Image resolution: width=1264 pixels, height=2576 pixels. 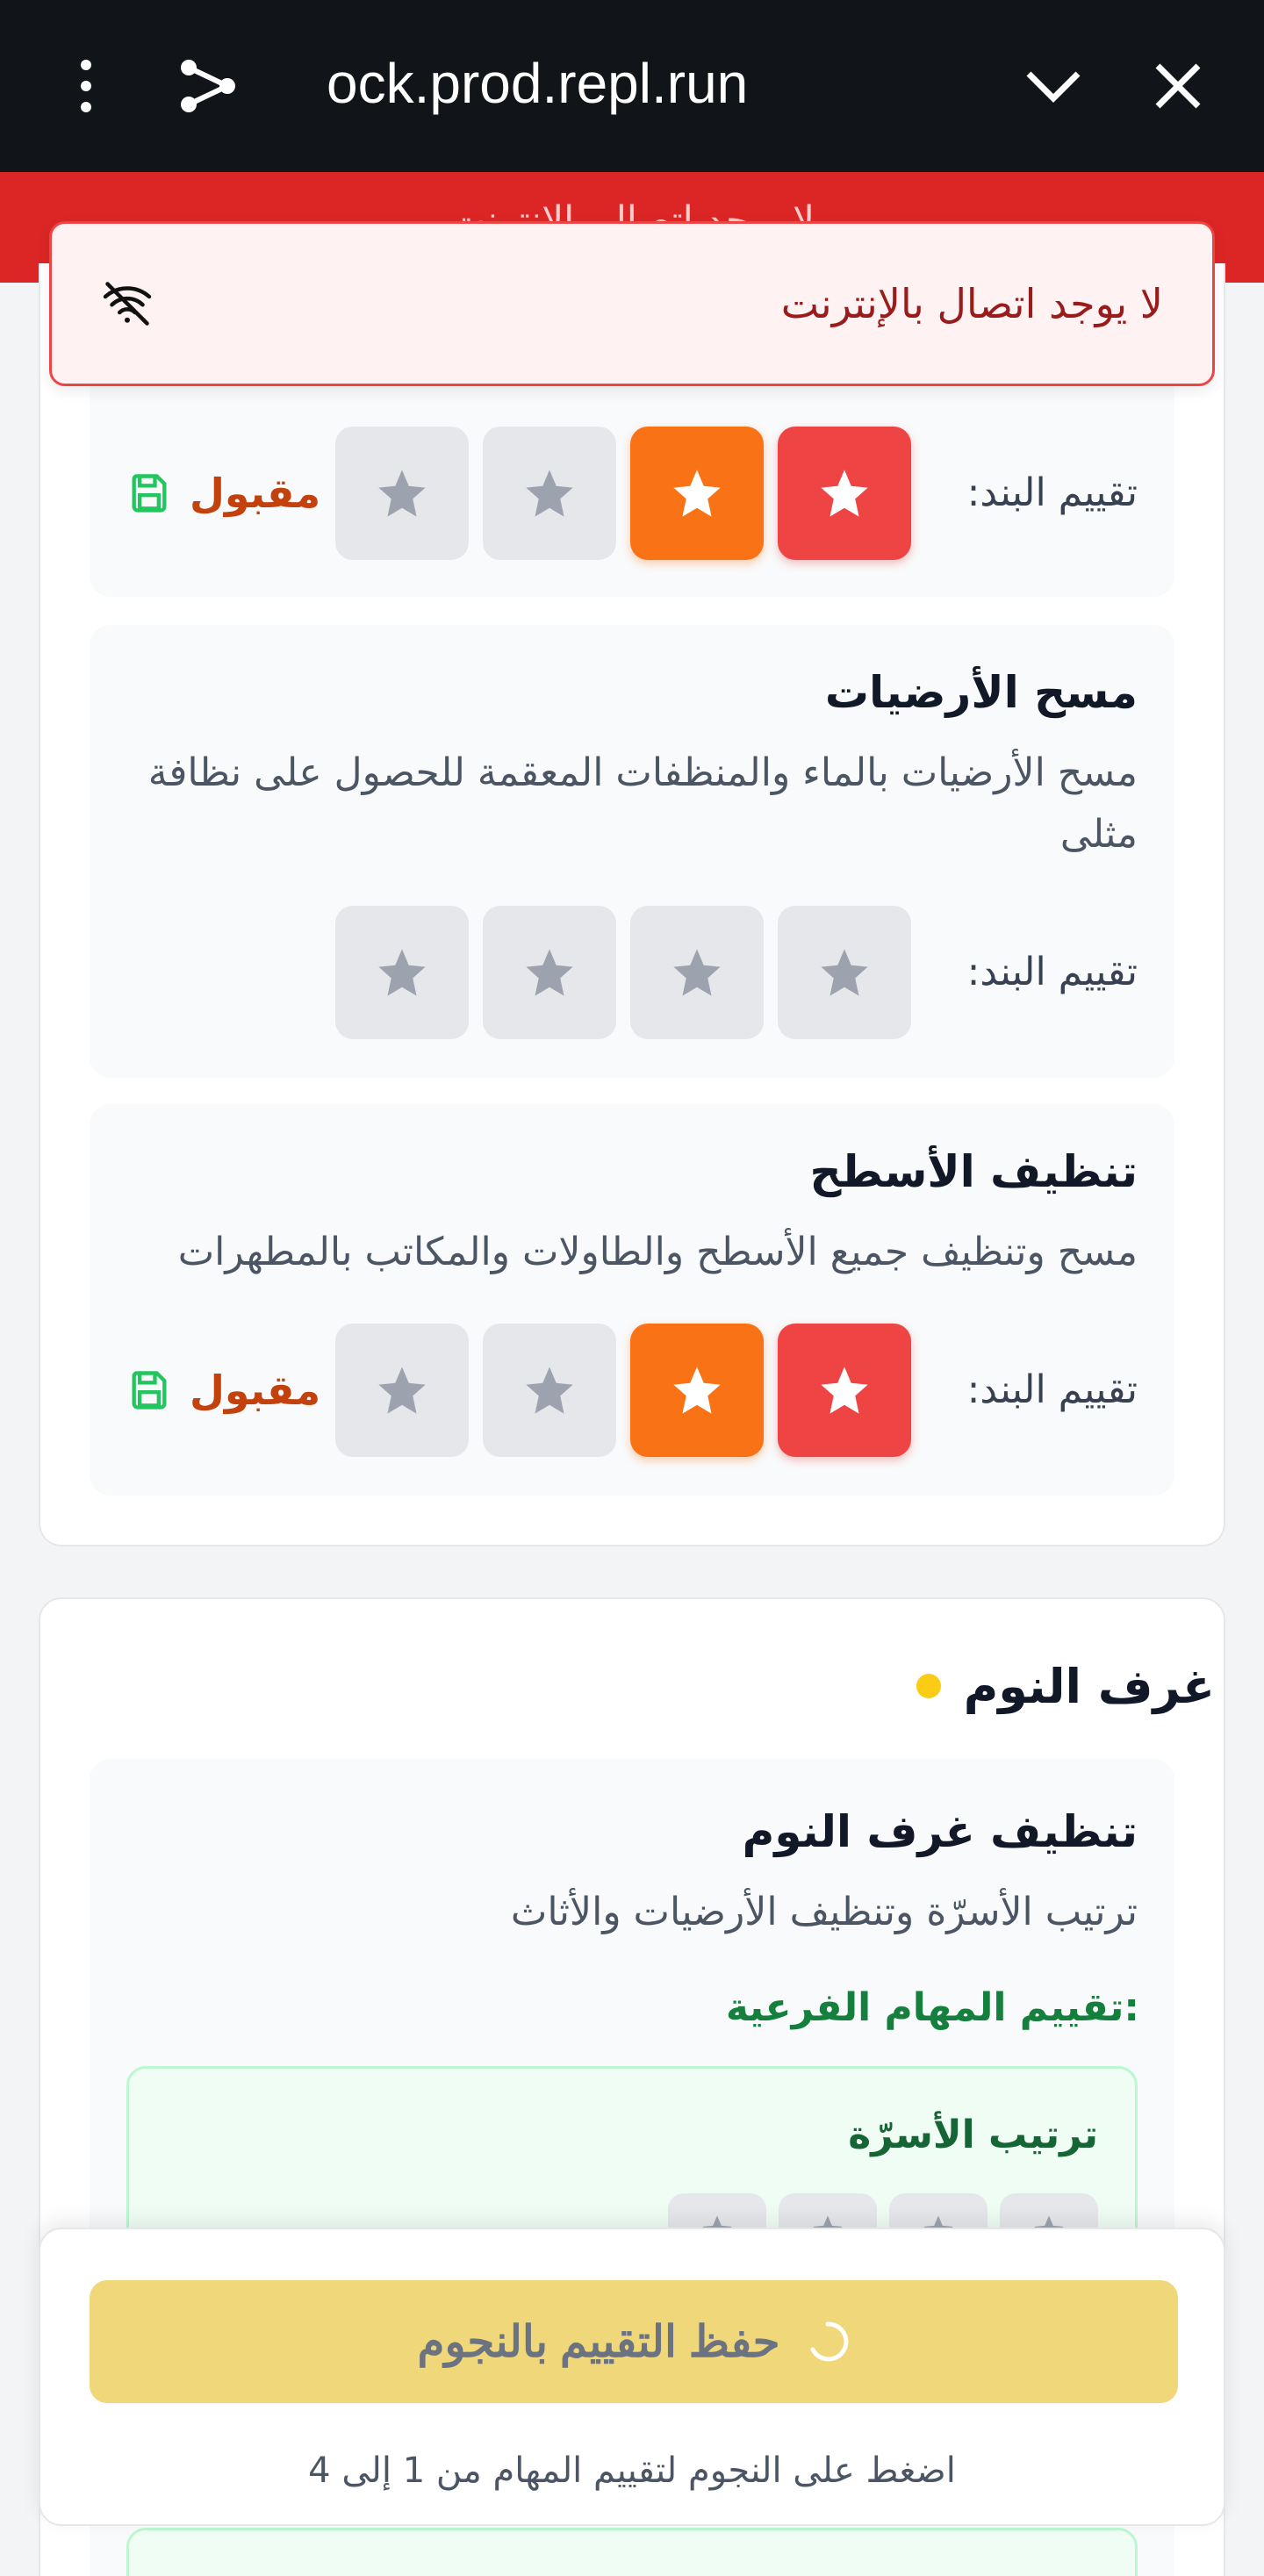 I want to click on loading-spinner-icon, so click(x=830, y=2341).